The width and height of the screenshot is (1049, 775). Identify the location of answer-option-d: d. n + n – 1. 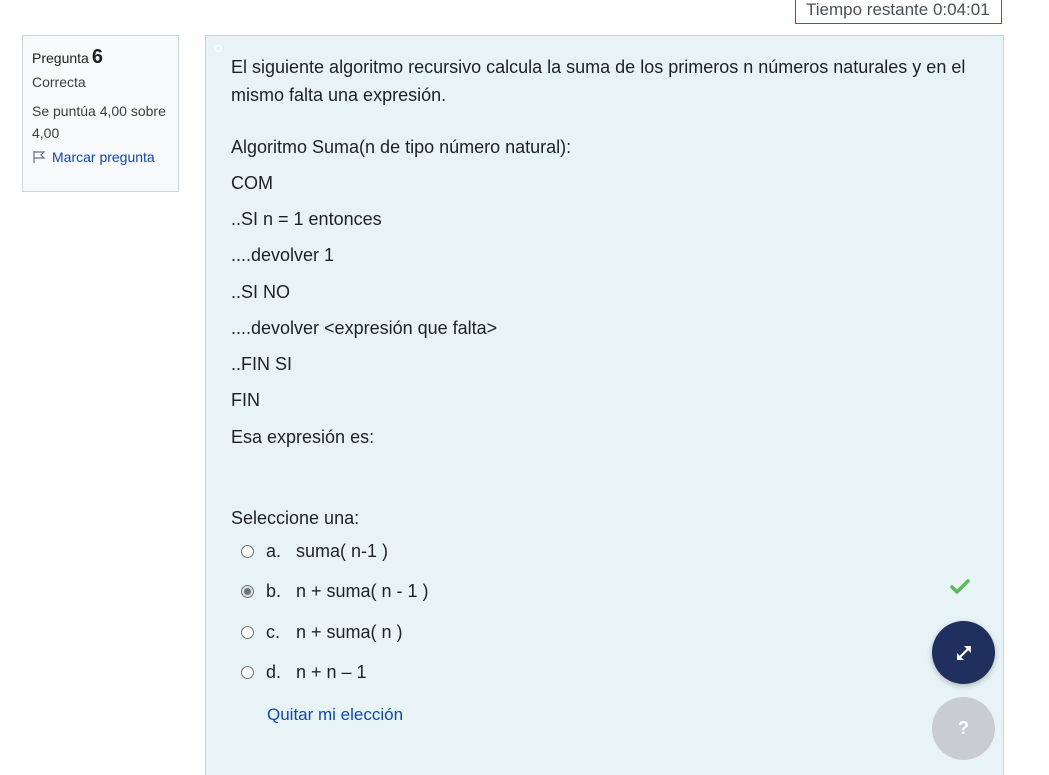
(304, 672).